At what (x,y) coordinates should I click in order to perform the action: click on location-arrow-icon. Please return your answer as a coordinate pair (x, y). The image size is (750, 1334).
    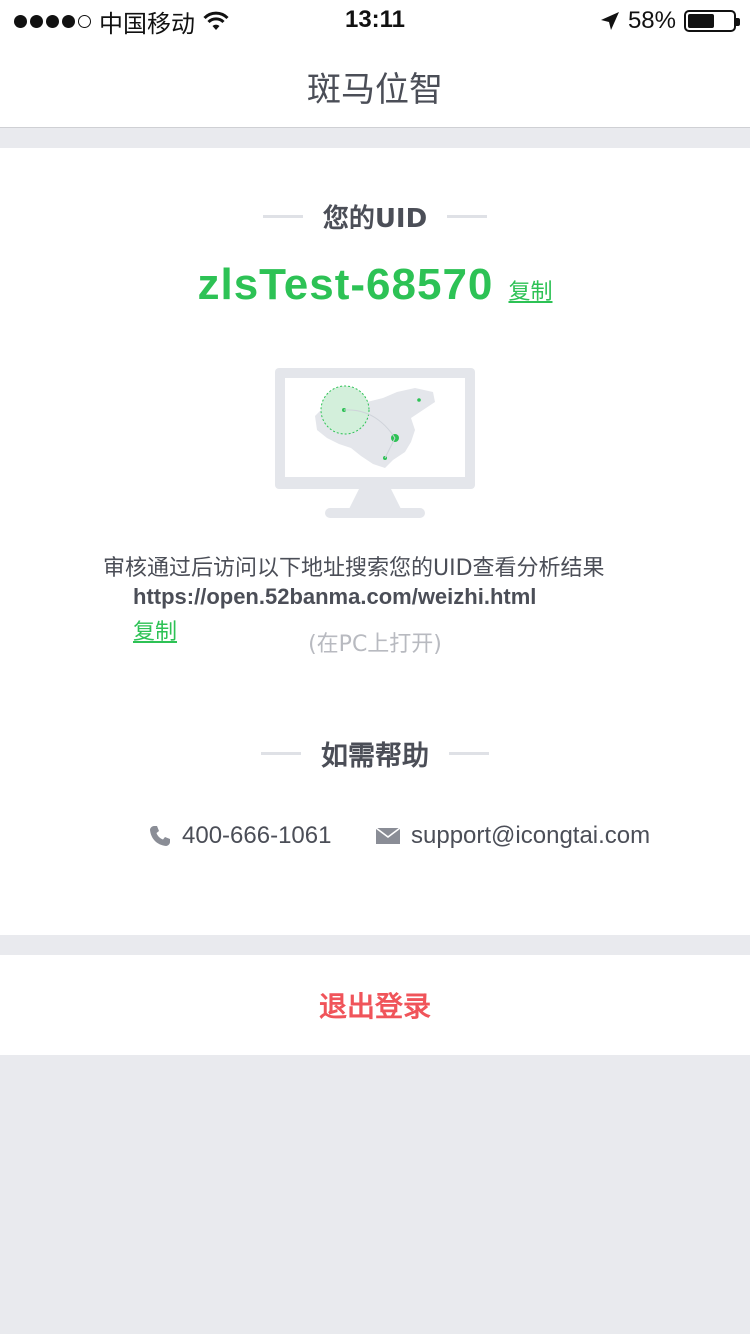
    Looking at the image, I should click on (609, 21).